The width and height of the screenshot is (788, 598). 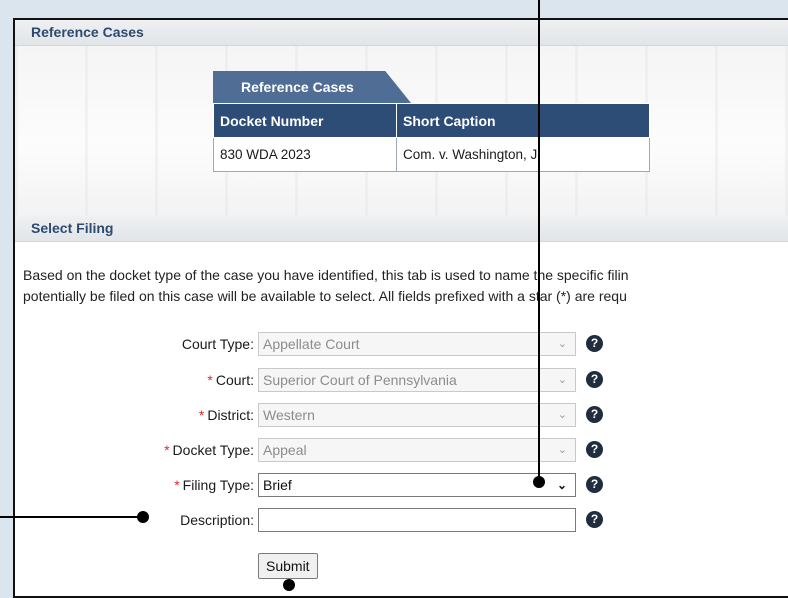 I want to click on callout-line-filing-type, so click(x=539, y=240).